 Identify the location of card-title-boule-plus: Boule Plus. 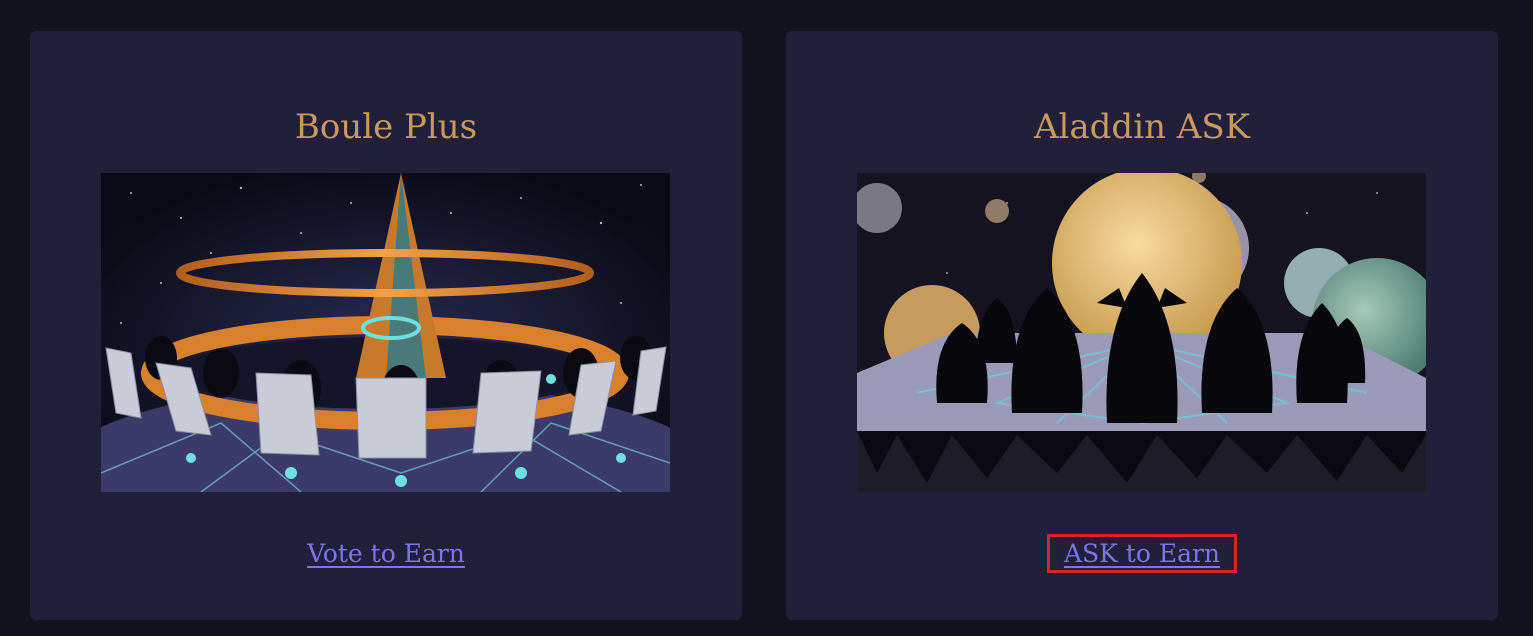
(386, 127).